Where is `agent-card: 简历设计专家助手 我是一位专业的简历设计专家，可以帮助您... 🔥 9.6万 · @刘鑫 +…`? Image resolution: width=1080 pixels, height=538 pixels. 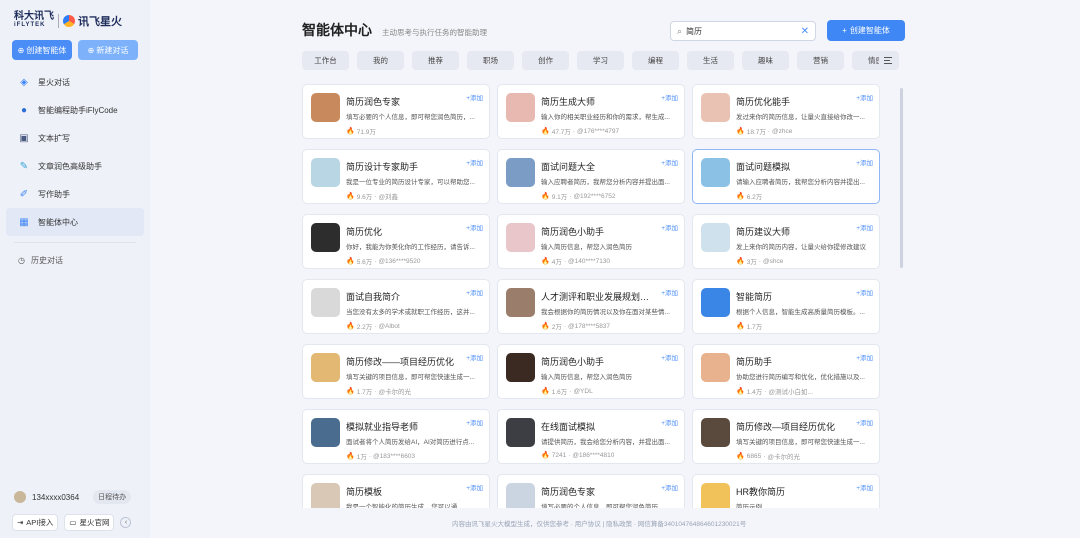 agent-card: 简历设计专家助手 我是一位专业的简历设计专家，可以帮助您... 🔥 9.6万 · @刘鑫 +… is located at coordinates (396, 176).